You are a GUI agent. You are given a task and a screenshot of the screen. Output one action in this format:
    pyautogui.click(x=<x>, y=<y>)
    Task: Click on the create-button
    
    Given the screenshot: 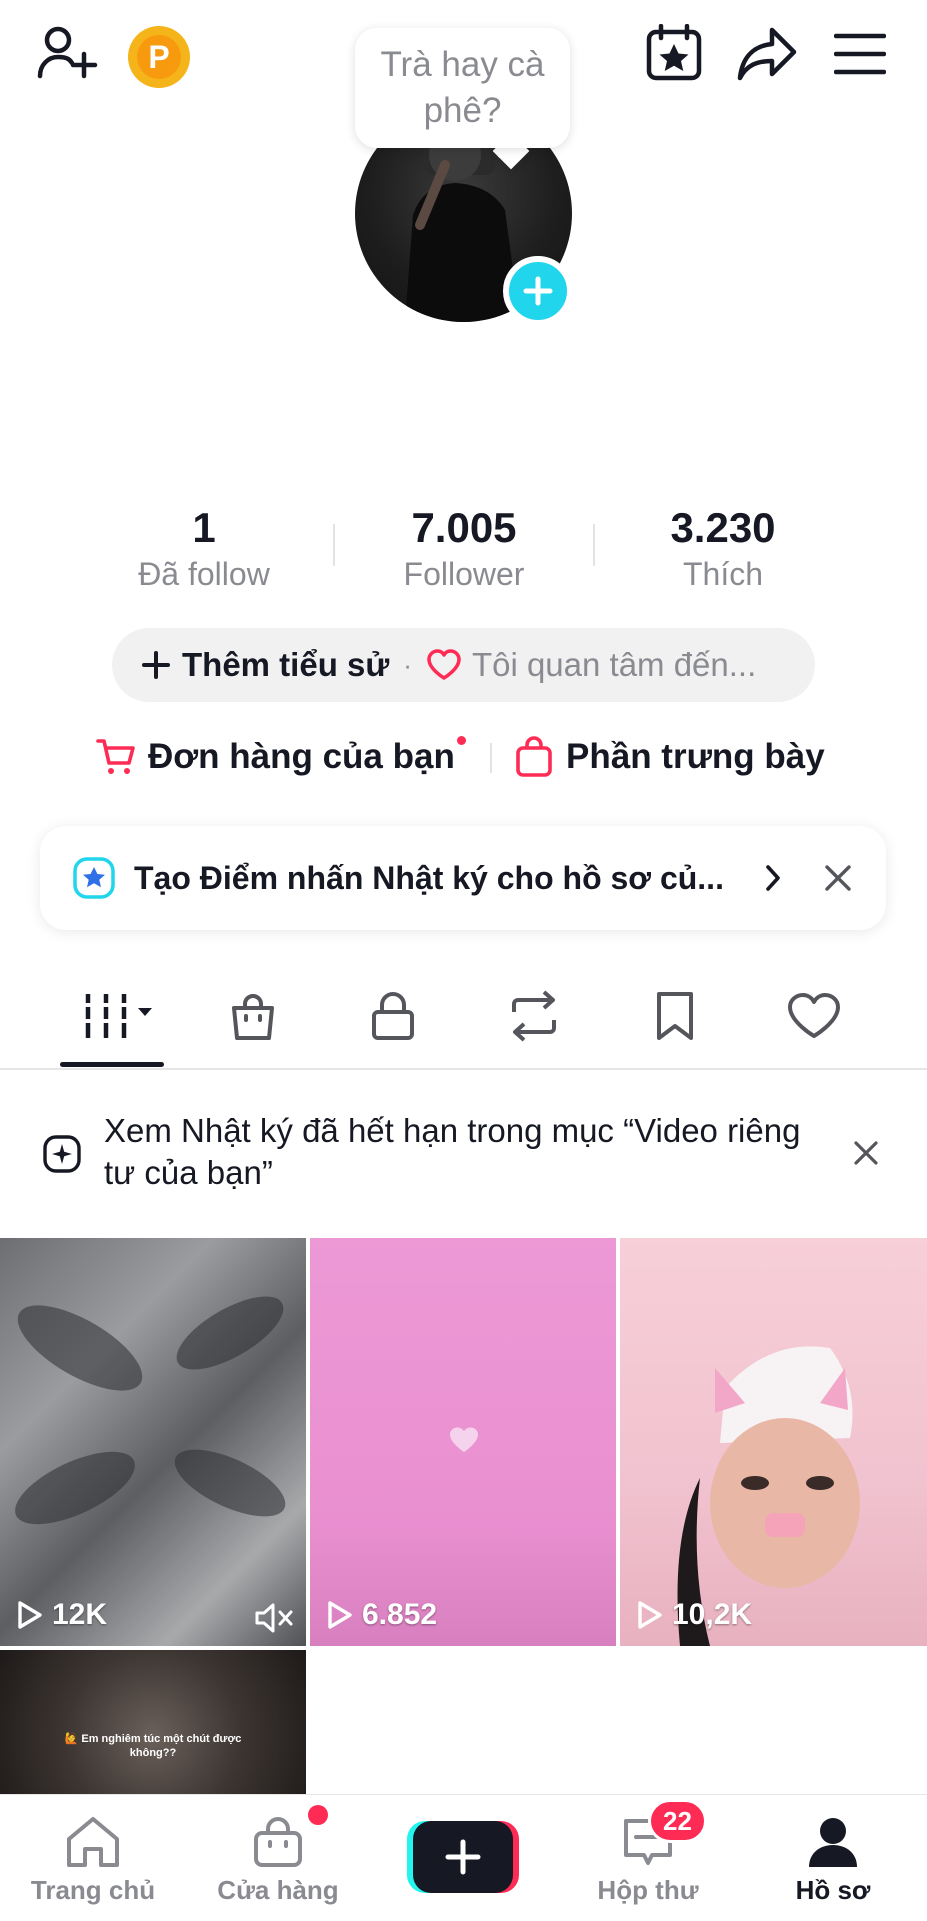 What is the action you would take?
    pyautogui.click(x=463, y=1857)
    